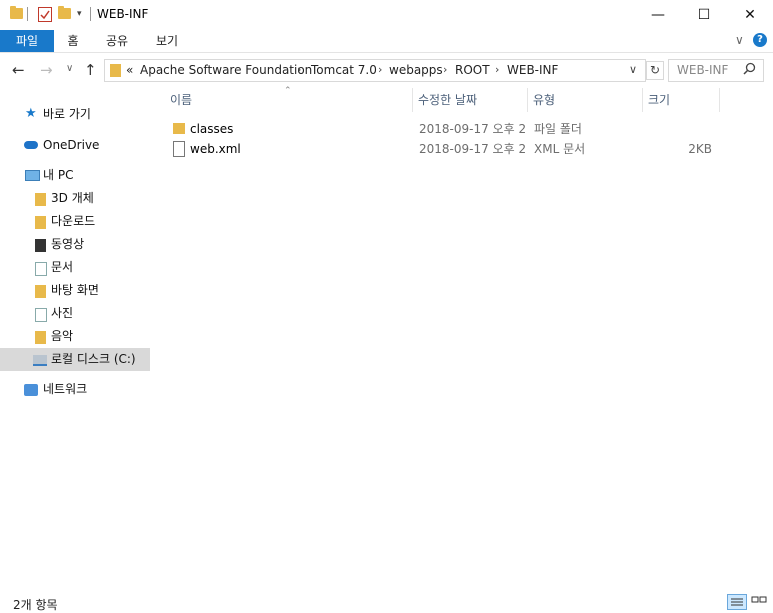  I want to click on sidebar-item-quick-access: ★ 바로 가기, so click(75, 114).